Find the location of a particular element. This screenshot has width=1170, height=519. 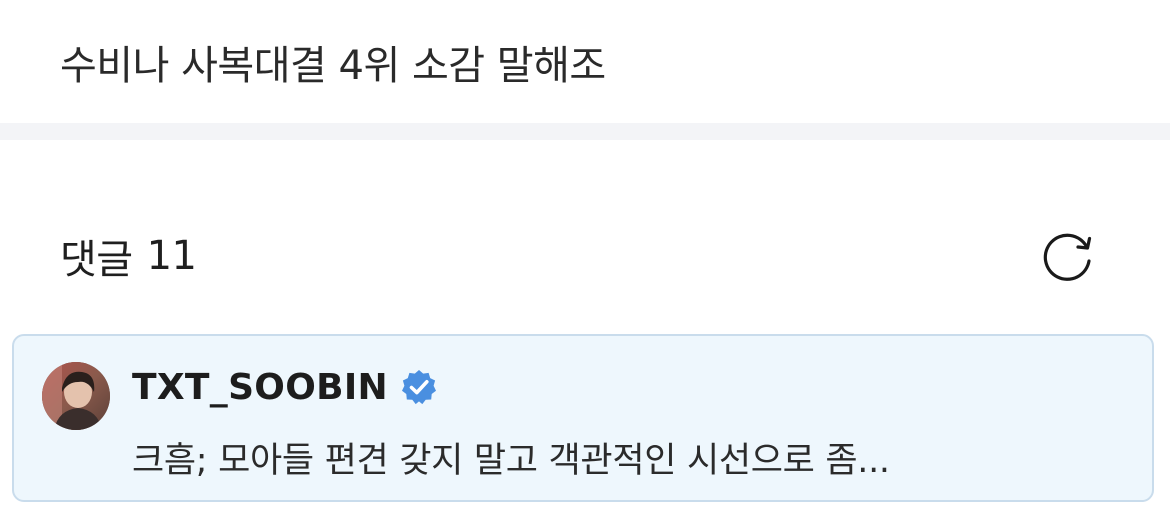

comment-author-row: TXT_SOOBIN is located at coordinates (285, 387).